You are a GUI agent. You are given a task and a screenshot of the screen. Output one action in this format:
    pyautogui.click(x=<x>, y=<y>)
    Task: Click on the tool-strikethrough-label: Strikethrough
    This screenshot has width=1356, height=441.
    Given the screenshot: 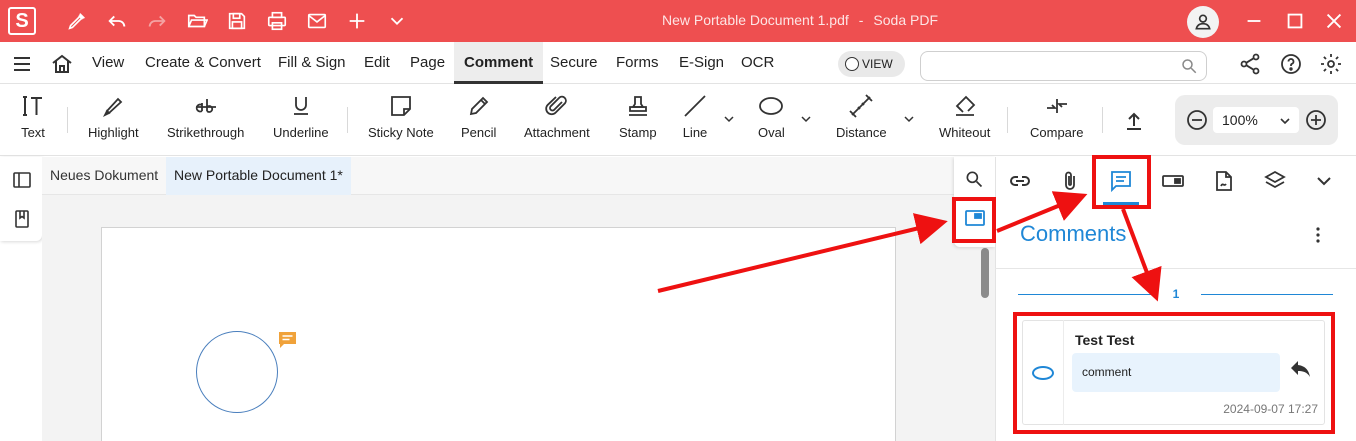 What is the action you would take?
    pyautogui.click(x=206, y=132)
    